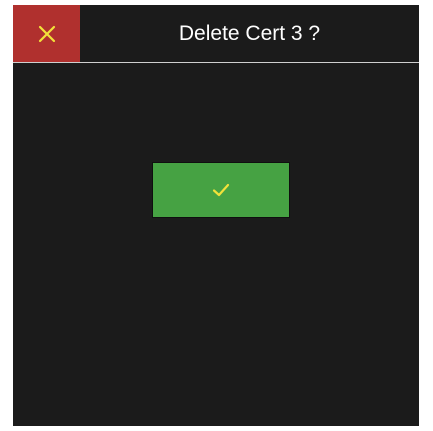 Image resolution: width=433 pixels, height=431 pixels. I want to click on dialog-header: Delete Cert 3 ?, so click(216, 34).